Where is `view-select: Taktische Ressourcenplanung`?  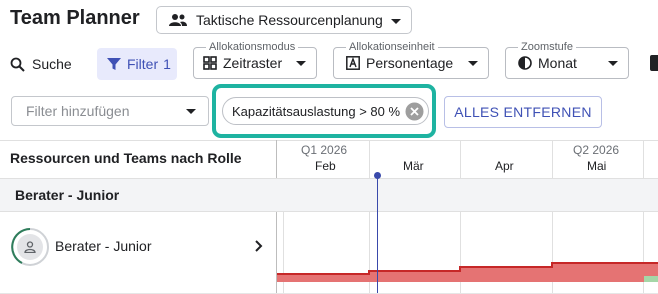
view-select: Taktische Ressourcenplanung is located at coordinates (284, 20).